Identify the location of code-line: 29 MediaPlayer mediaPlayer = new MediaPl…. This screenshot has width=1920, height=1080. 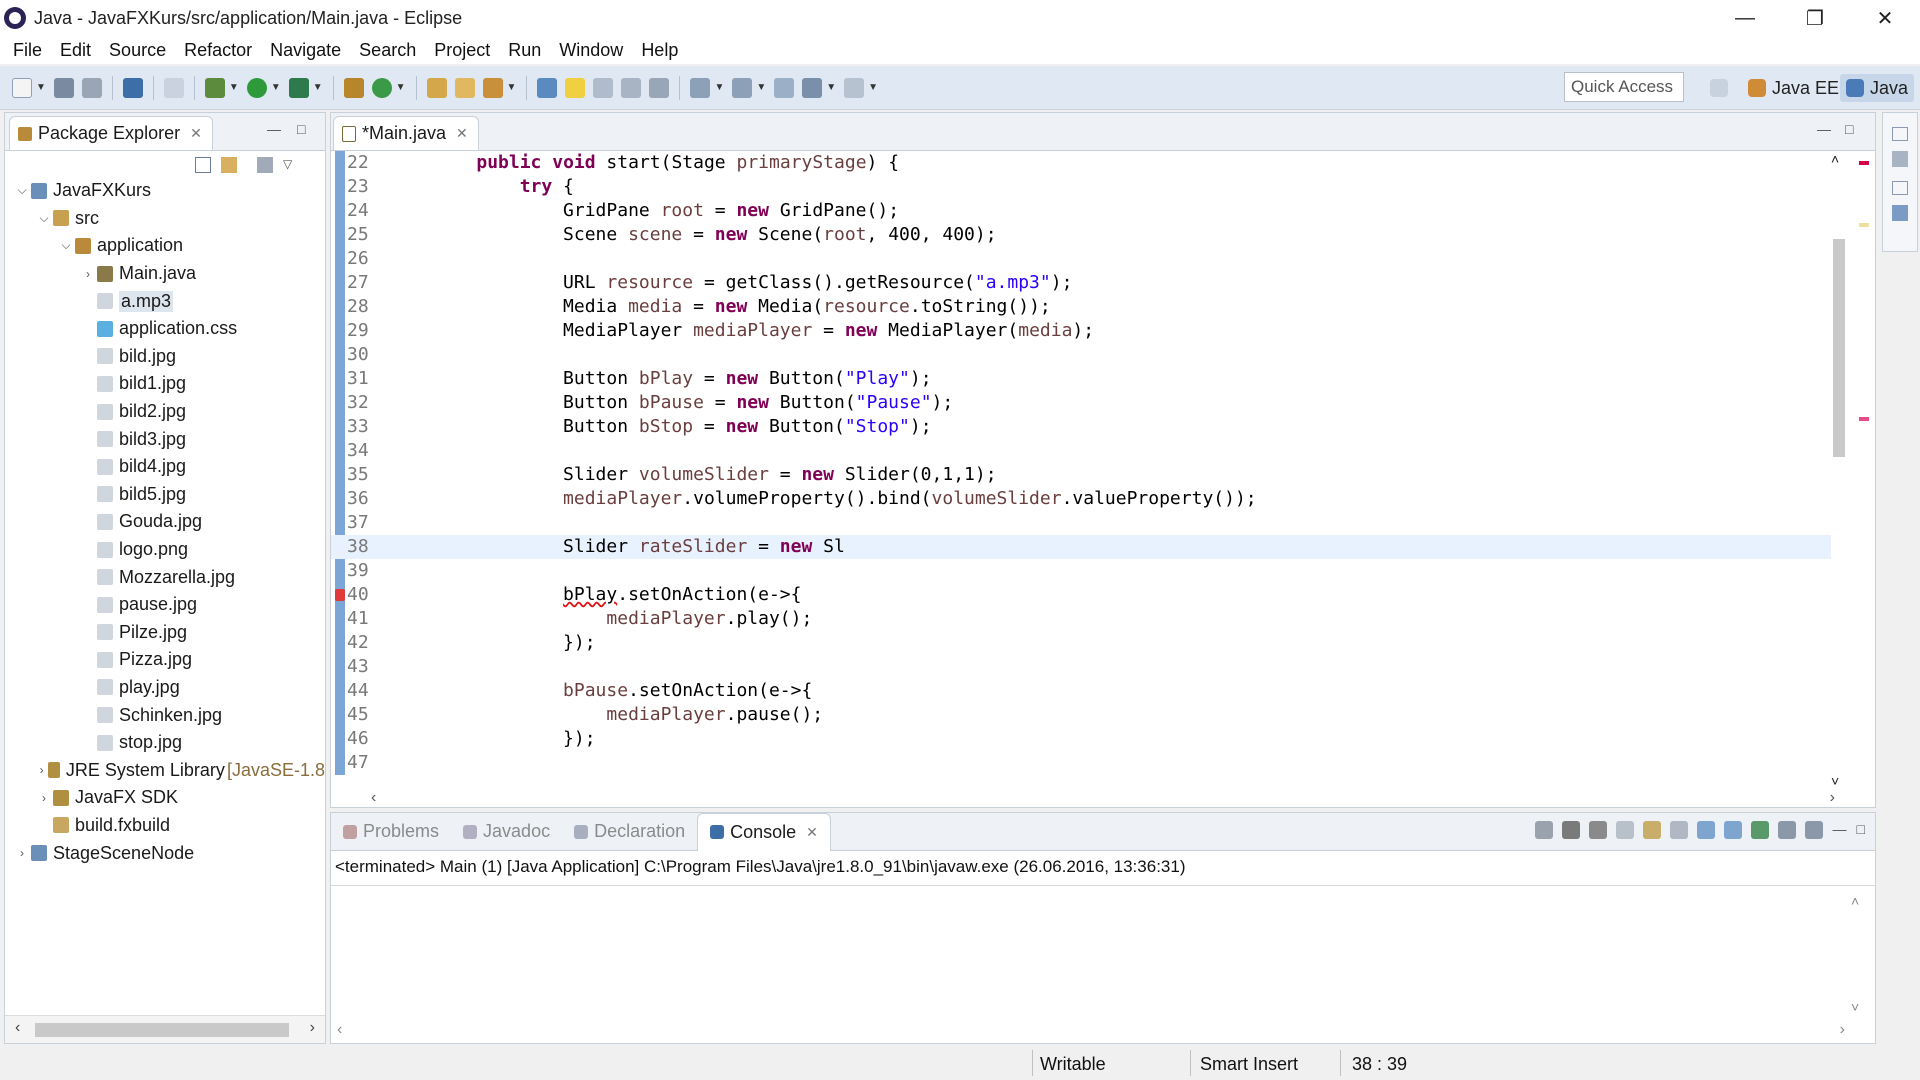
(1081, 331).